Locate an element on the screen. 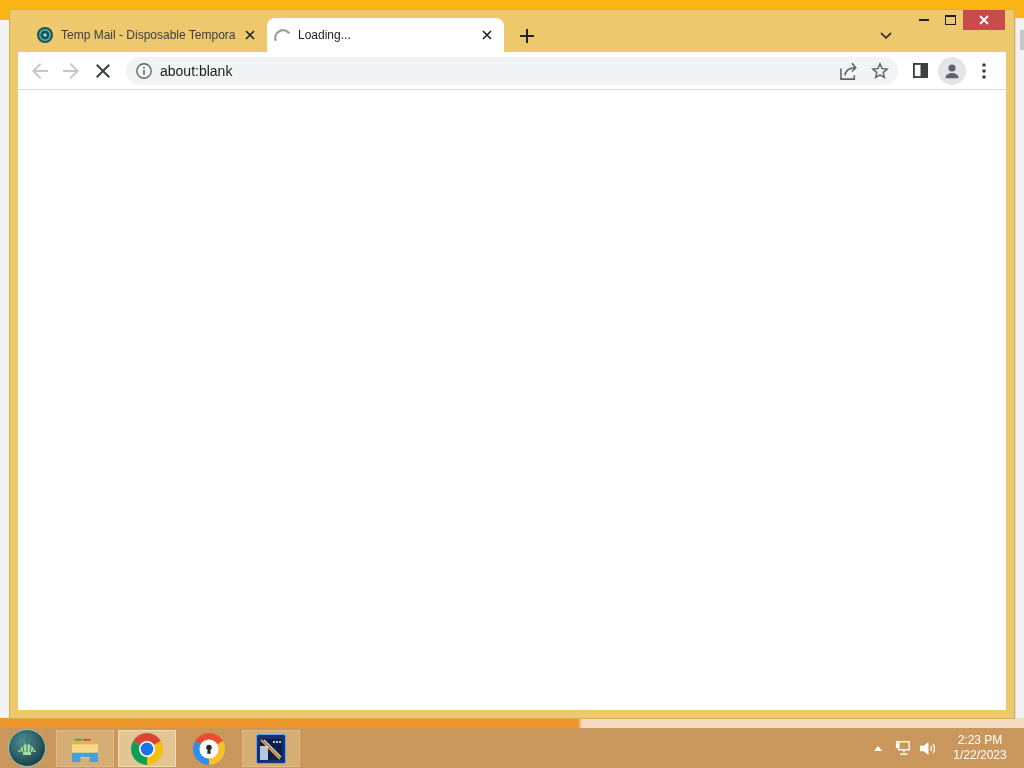 This screenshot has height=768, width=1024. taskbar-button is located at coordinates (271, 748).